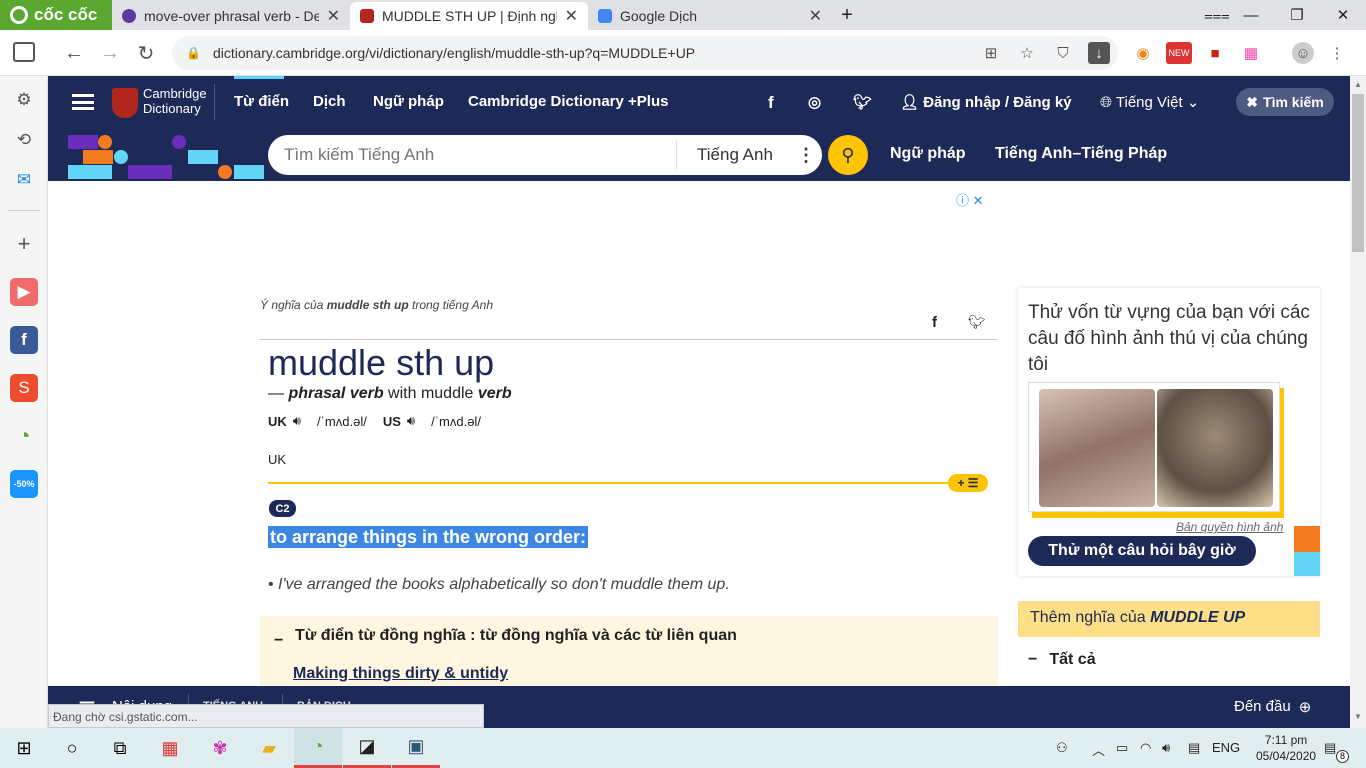 This screenshot has width=1366, height=768. Describe the element at coordinates (450, 305) in the screenshot. I see `crumb-suffix: trong tiếng Anh` at that location.